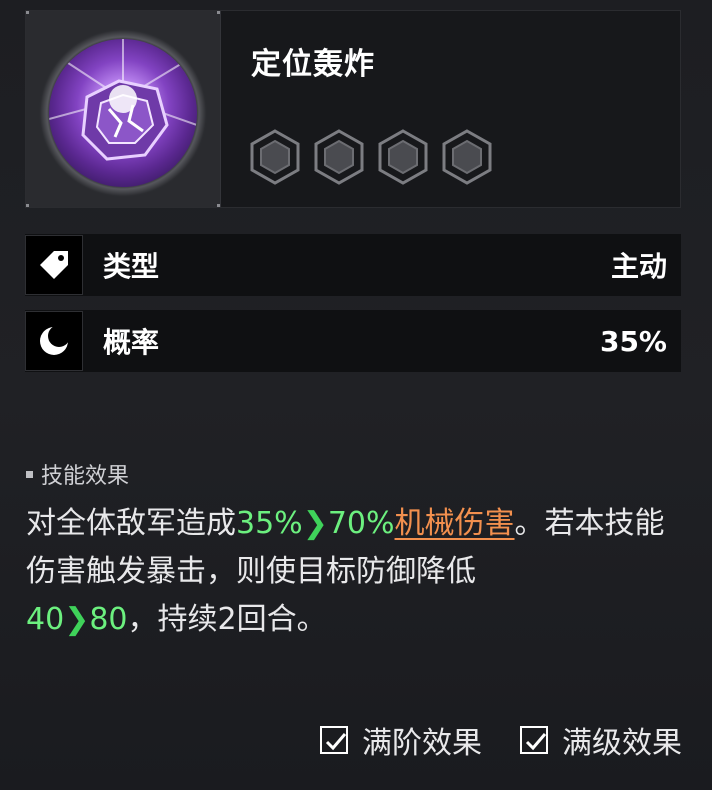 The height and width of the screenshot is (790, 712). Describe the element at coordinates (29, 474) in the screenshot. I see `bullet-square-icon` at that location.